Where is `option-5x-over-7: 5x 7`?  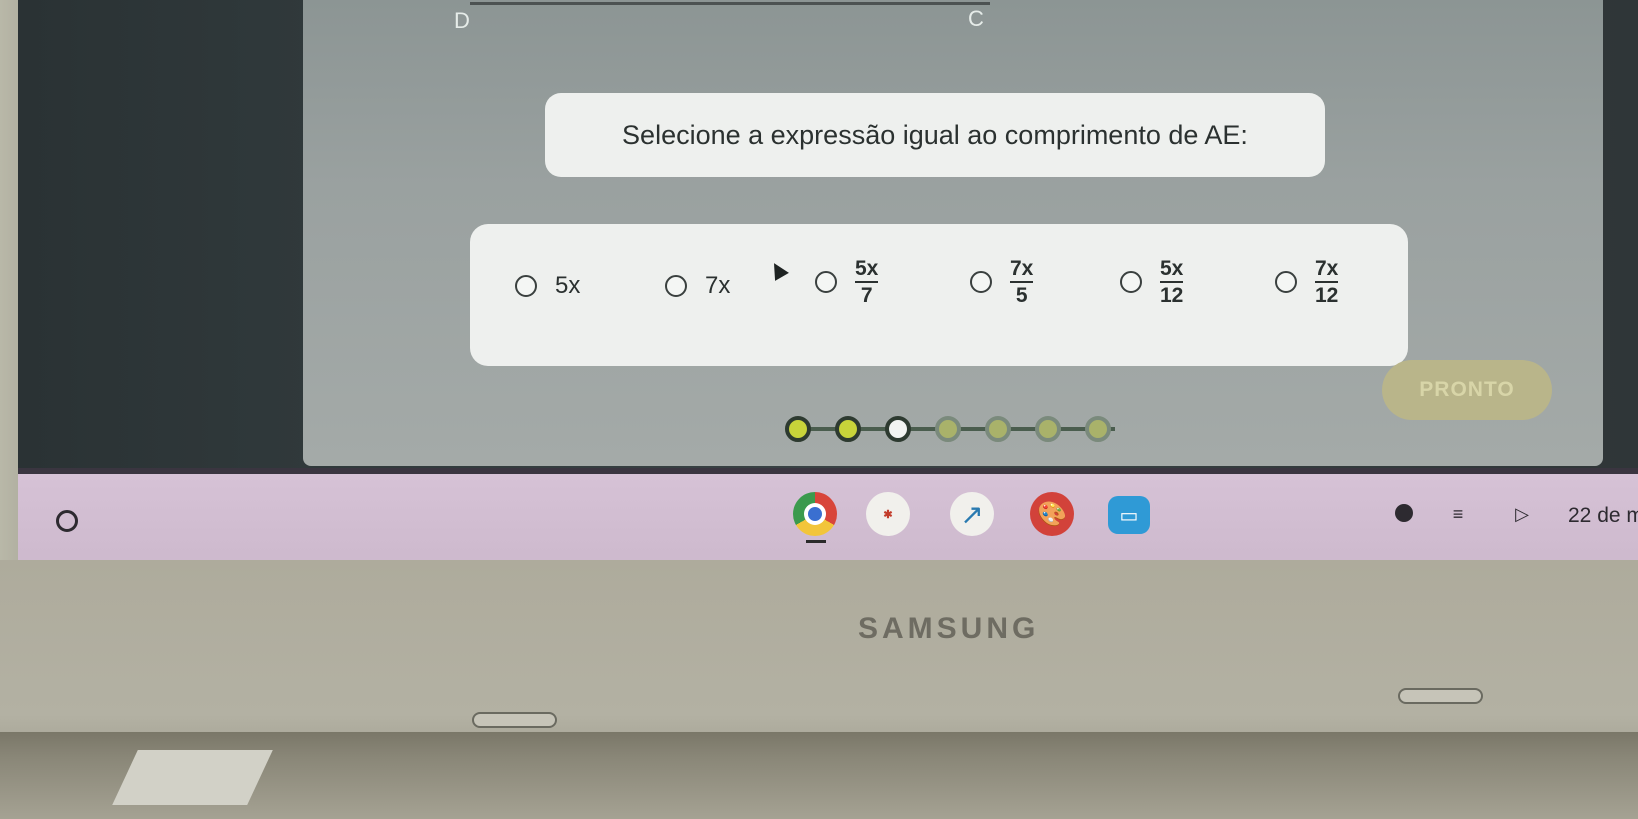
option-5x-over-7: 5x 7 is located at coordinates (847, 282).